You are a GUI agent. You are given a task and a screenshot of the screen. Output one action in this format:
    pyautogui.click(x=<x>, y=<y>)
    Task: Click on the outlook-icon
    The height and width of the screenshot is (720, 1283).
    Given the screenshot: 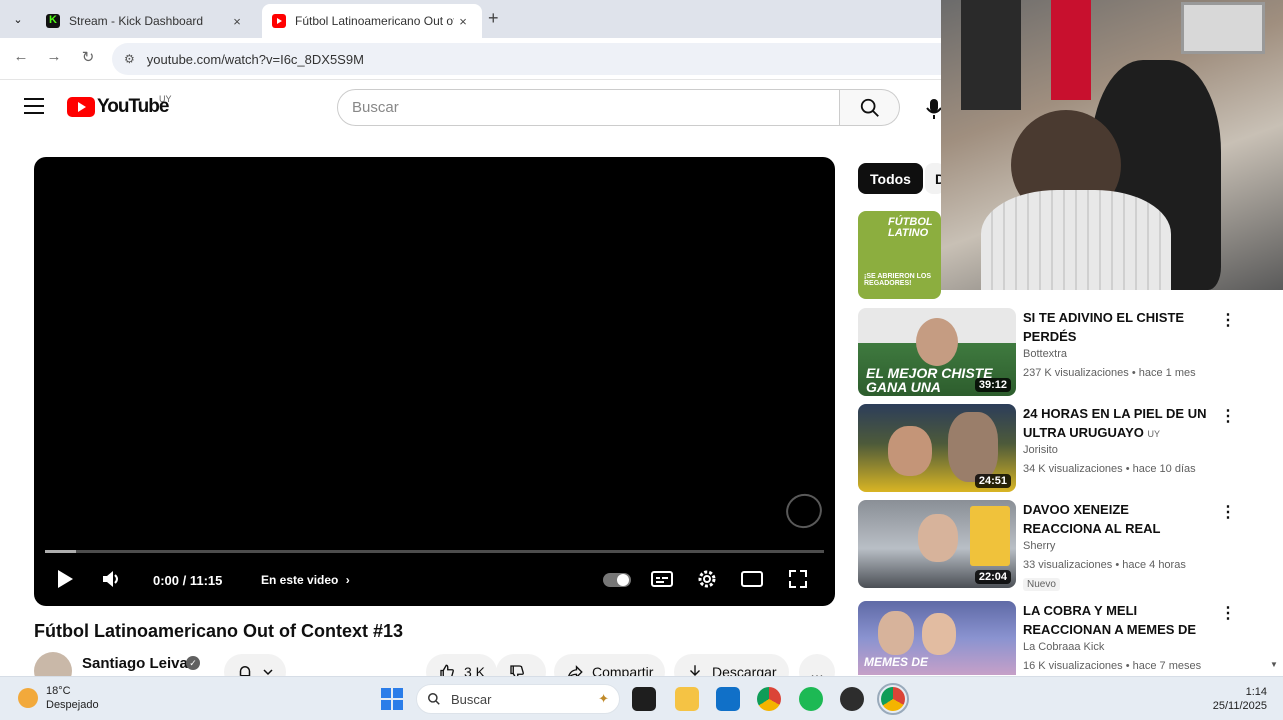 What is the action you would take?
    pyautogui.click(x=728, y=699)
    